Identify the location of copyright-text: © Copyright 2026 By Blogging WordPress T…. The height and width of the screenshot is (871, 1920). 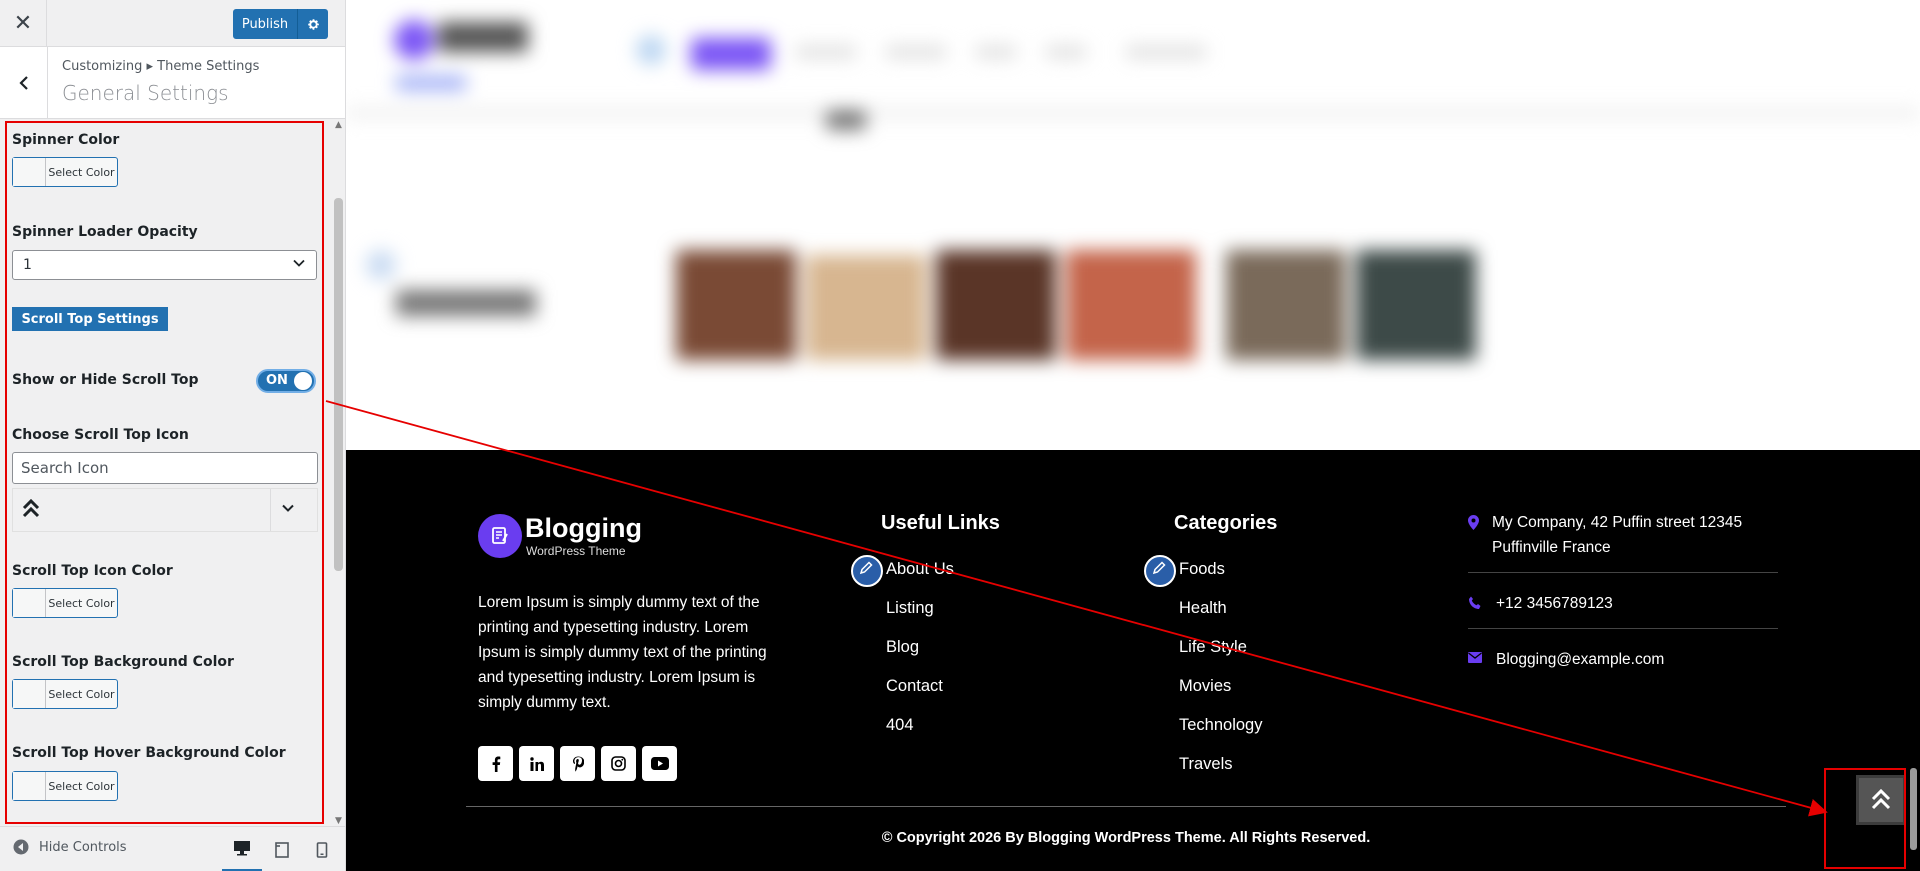
(1126, 838).